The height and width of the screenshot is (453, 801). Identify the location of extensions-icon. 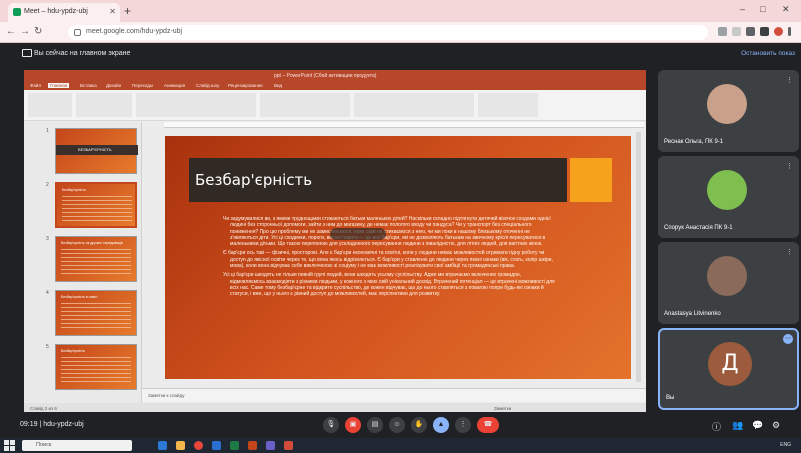
(764, 31).